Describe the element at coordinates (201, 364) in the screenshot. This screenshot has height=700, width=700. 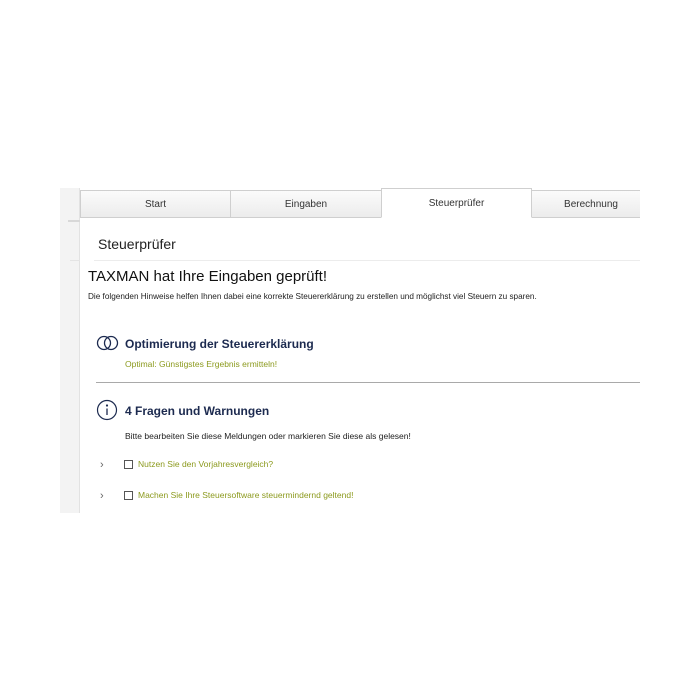
I see `optimization-link: Optimal: Günstigstes Ergebnis ermitteln!` at that location.